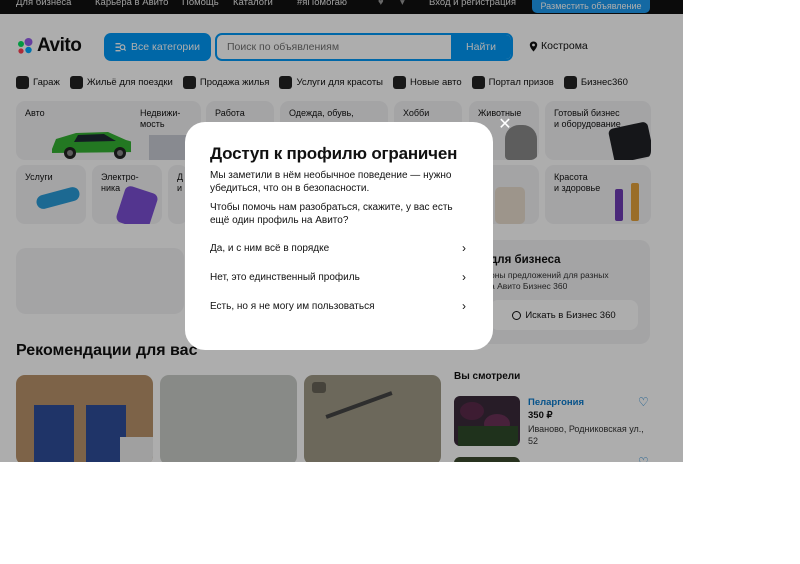 Image resolution: width=800 pixels, height=564 pixels. Describe the element at coordinates (338, 248) in the screenshot. I see `option-yes-fine: Да, и с ним всё в порядке ›` at that location.